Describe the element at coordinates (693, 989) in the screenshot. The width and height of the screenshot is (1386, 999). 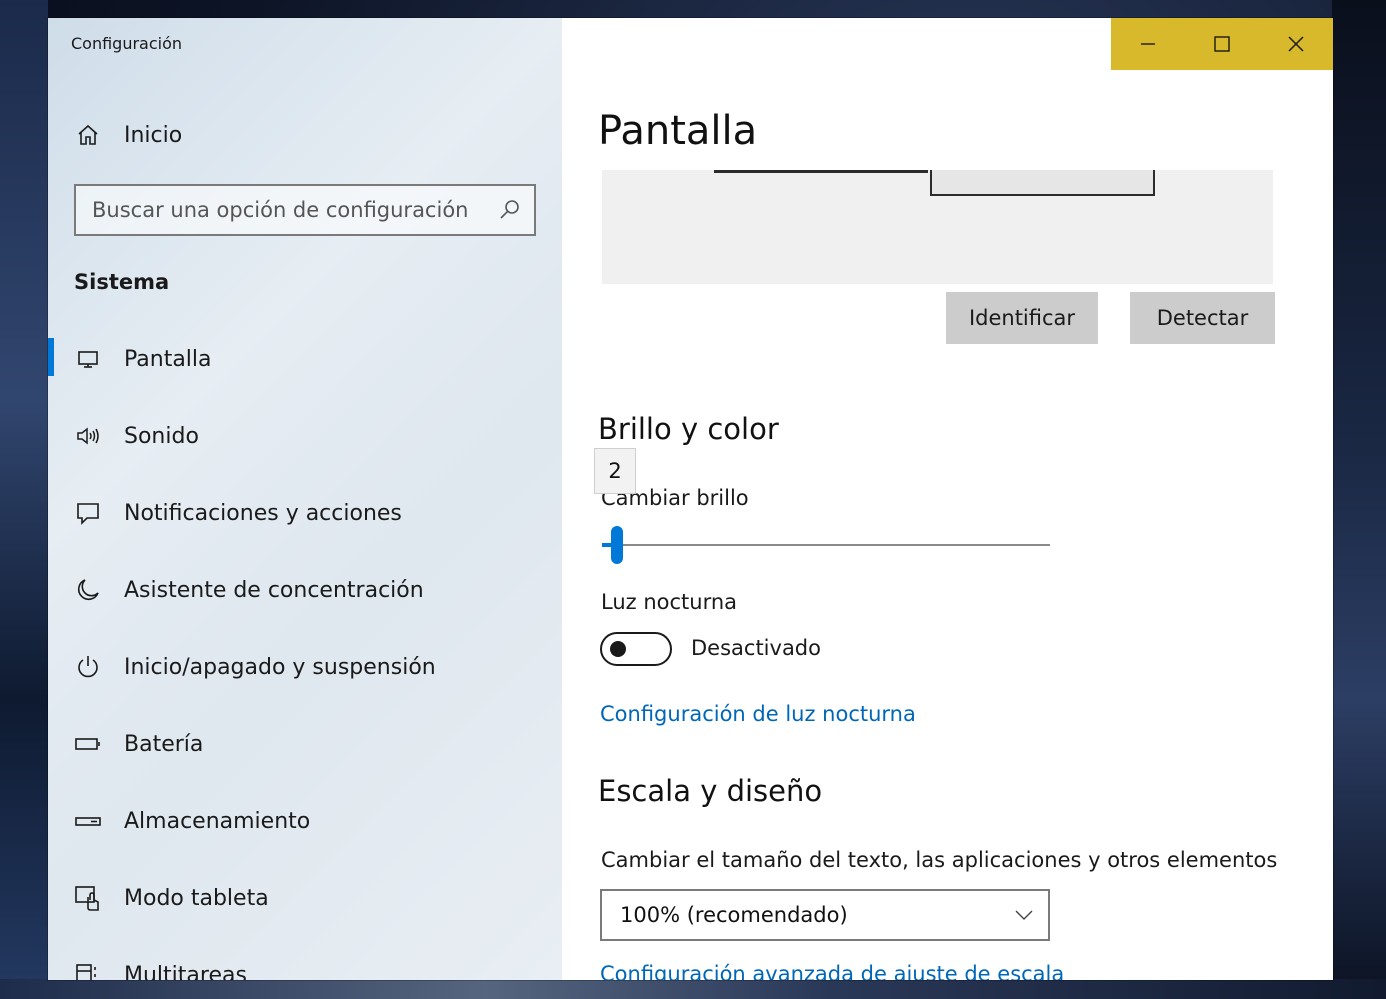
I see `taskbar-strip` at that location.